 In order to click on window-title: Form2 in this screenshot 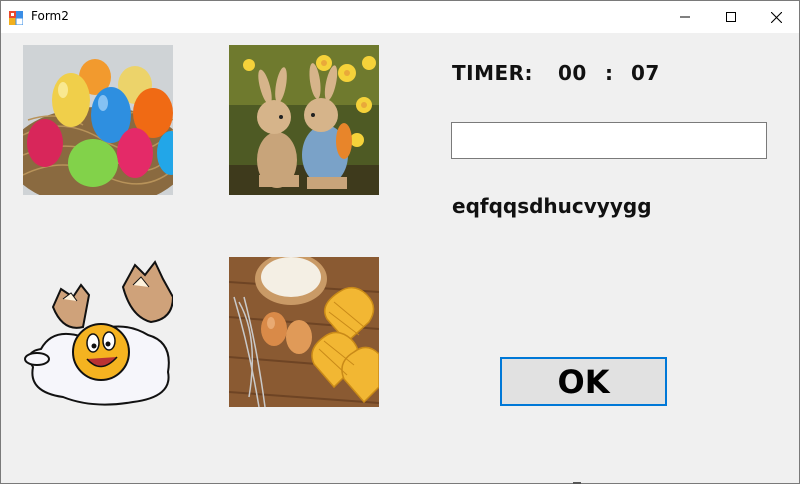, I will do `click(50, 16)`.